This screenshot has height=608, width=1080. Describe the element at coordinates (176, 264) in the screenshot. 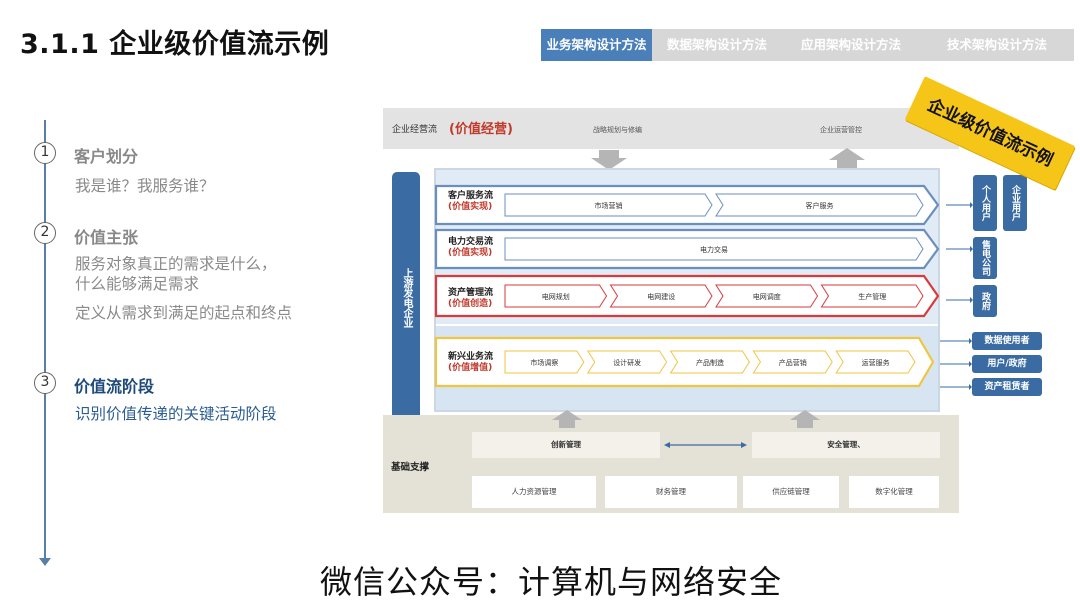

I see `step-desc: 服务对象真正的需求是什么，` at that location.